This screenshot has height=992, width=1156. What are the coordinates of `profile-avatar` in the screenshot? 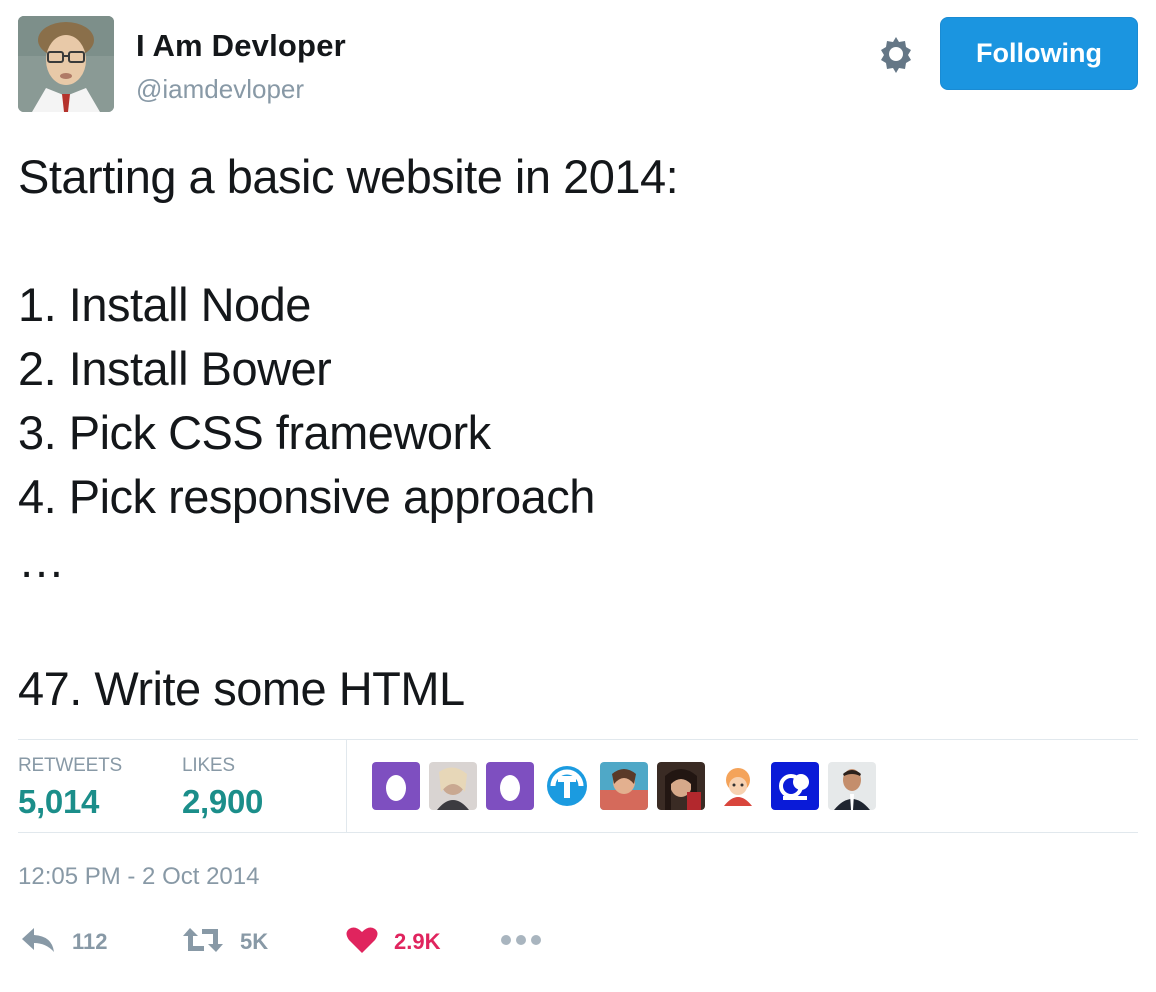 It's located at (66, 64).